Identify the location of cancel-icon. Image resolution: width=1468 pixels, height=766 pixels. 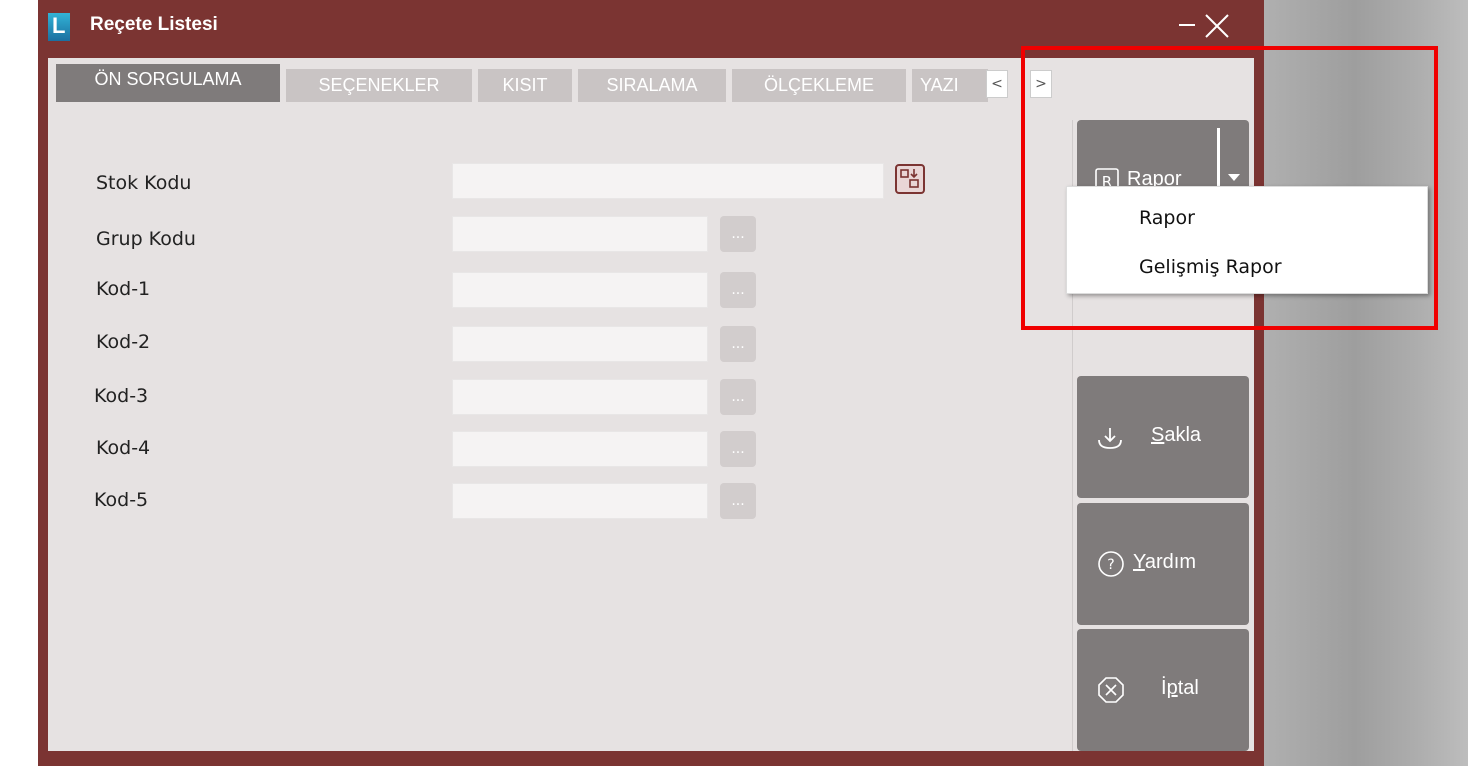
(1111, 690).